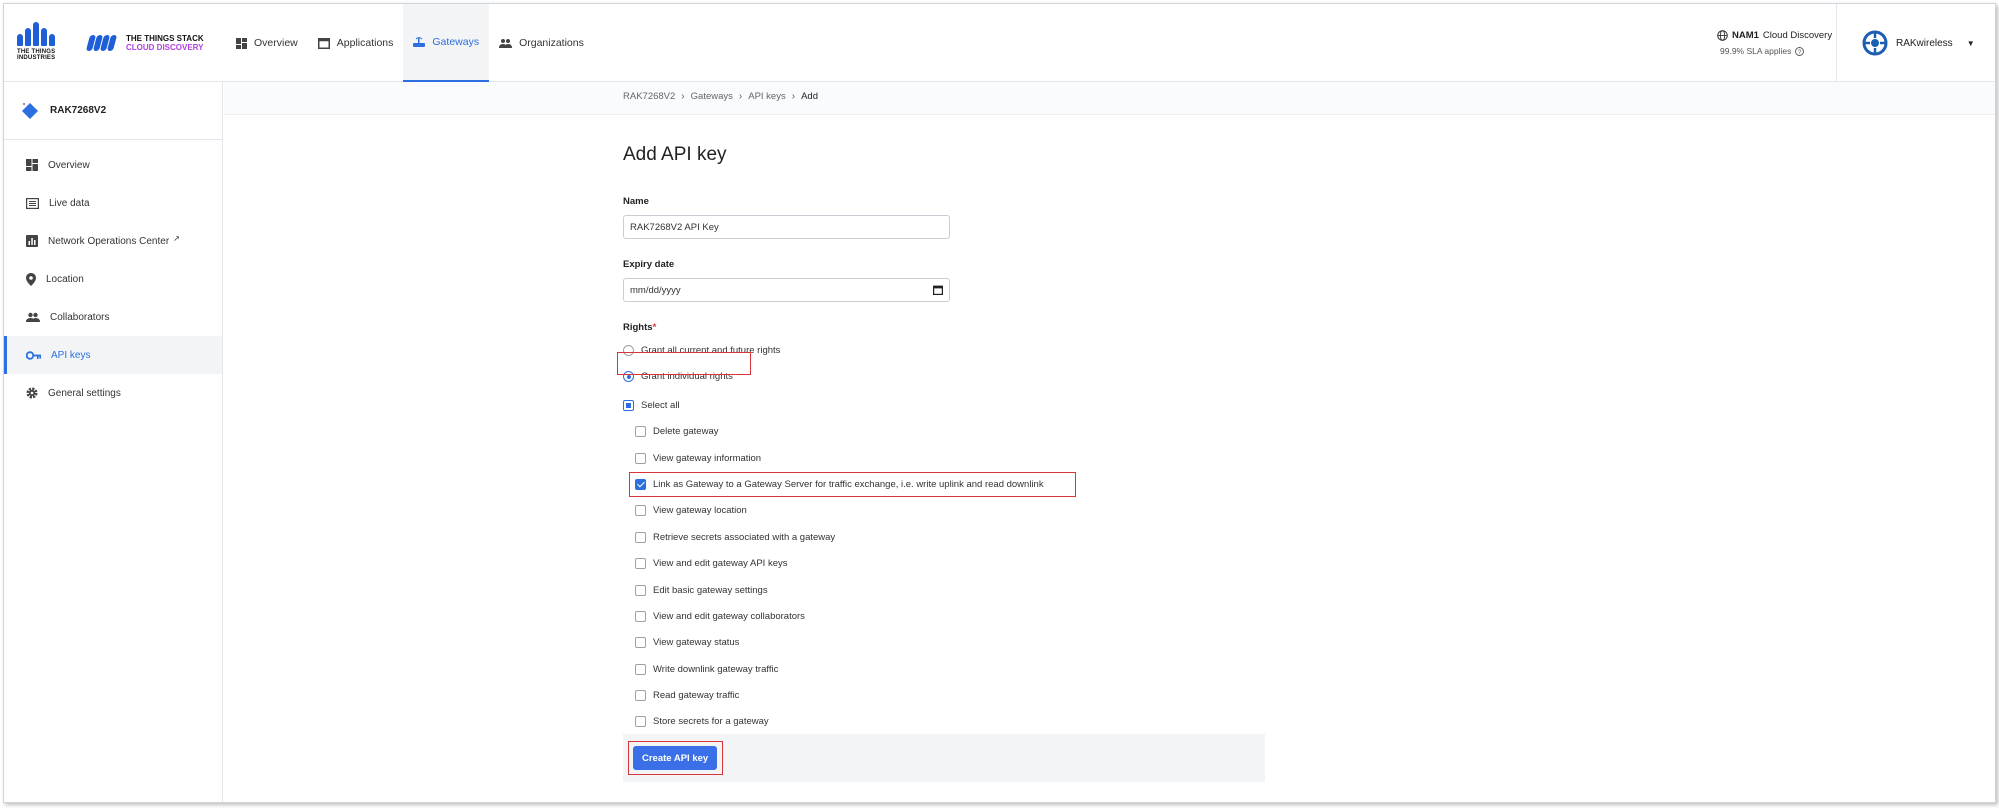  What do you see at coordinates (949, 458) in the screenshot?
I see `right-view-gateway-info: View gateway information` at bounding box center [949, 458].